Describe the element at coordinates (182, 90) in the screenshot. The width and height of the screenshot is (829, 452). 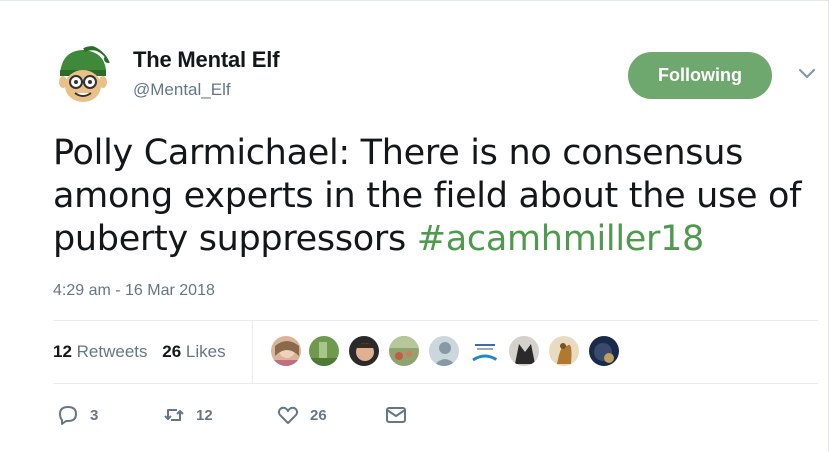
I see `author-handle: @Mental_Elf` at that location.